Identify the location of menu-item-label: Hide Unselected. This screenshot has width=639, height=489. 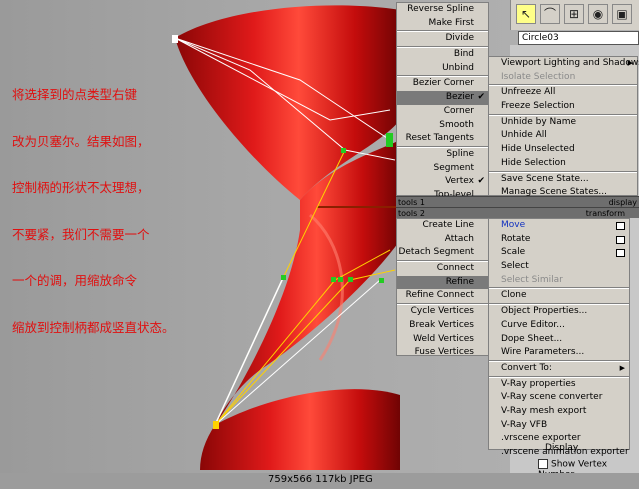
(538, 149).